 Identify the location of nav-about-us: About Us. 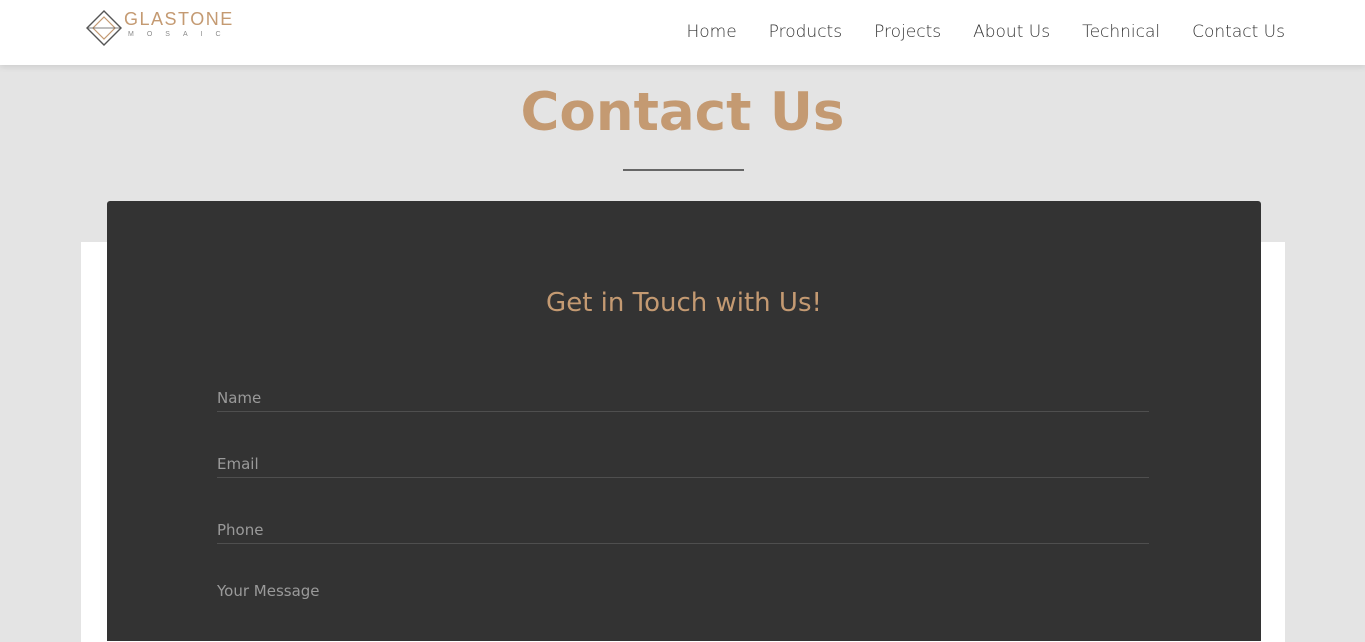
(1011, 32).